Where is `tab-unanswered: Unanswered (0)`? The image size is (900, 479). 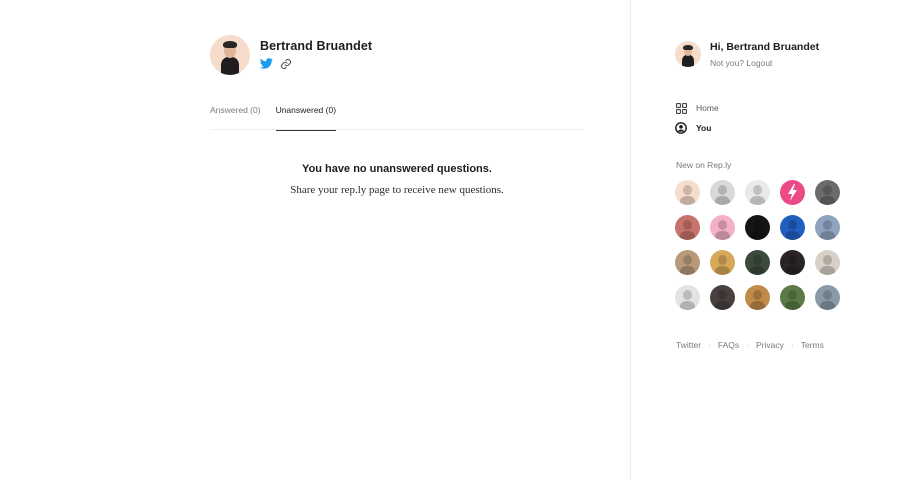
tab-unanswered: Unanswered (0) is located at coordinates (306, 116).